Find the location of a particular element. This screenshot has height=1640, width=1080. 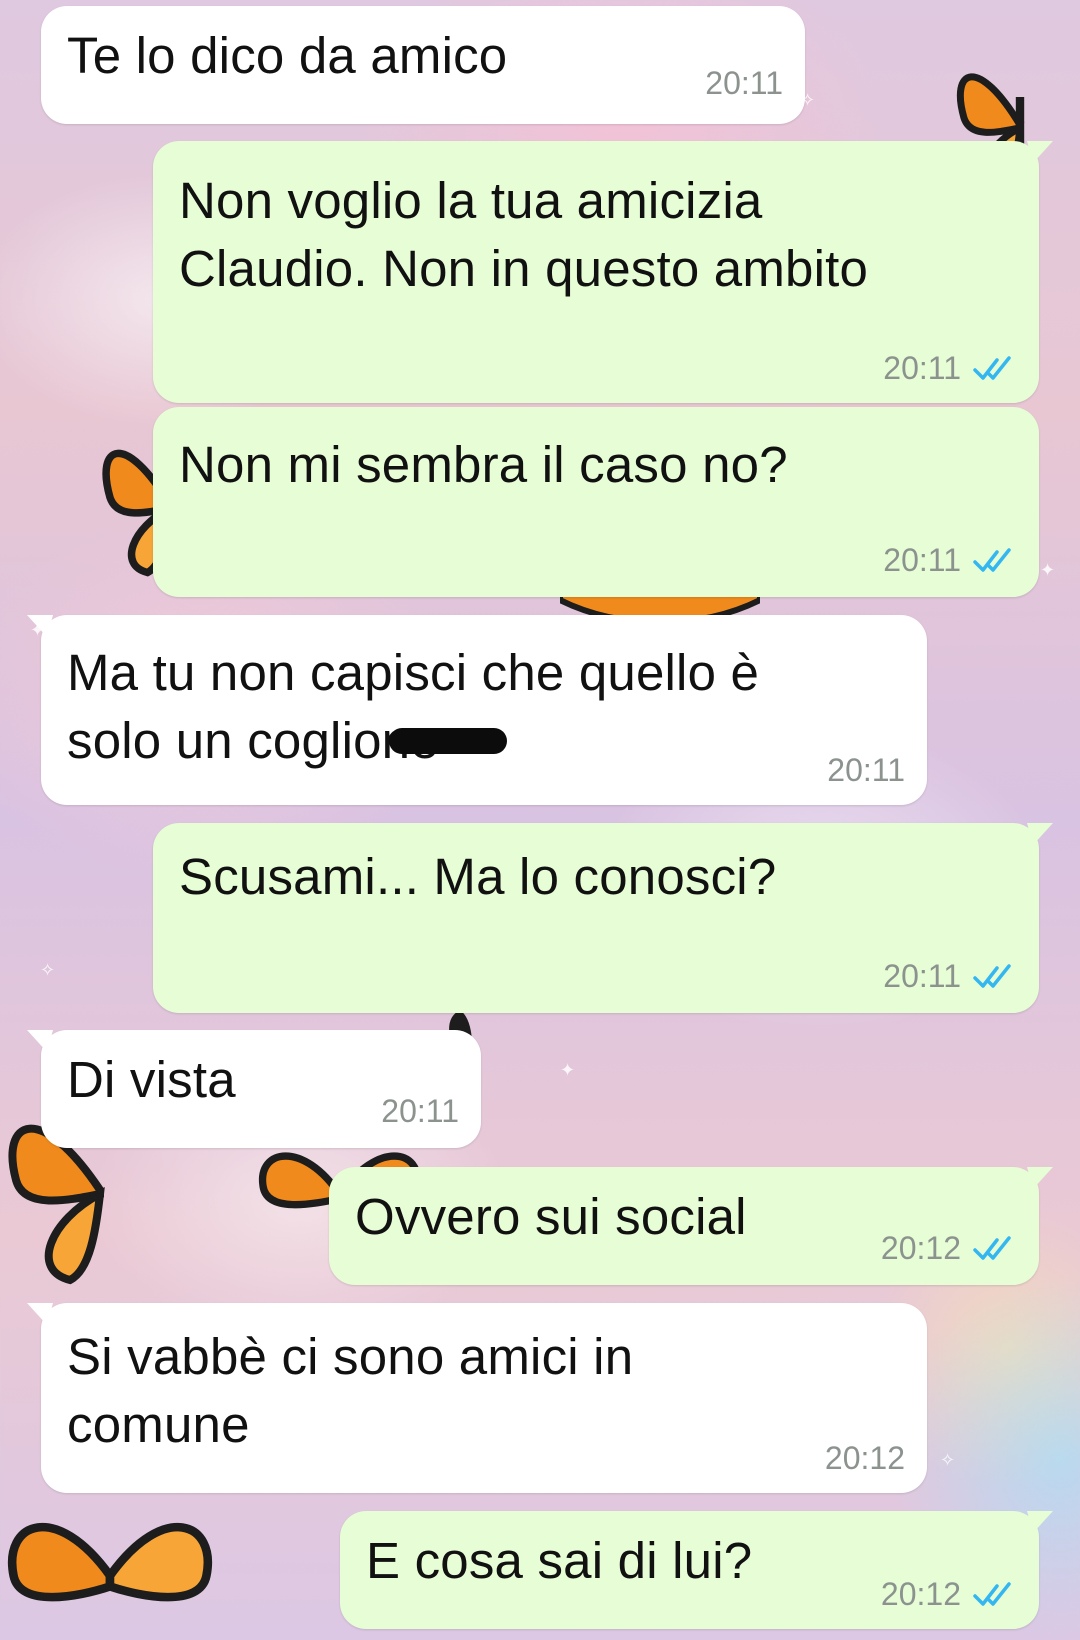

message-bubble-outgoing: Non mi sembra il caso no? 20:11 is located at coordinates (596, 502).